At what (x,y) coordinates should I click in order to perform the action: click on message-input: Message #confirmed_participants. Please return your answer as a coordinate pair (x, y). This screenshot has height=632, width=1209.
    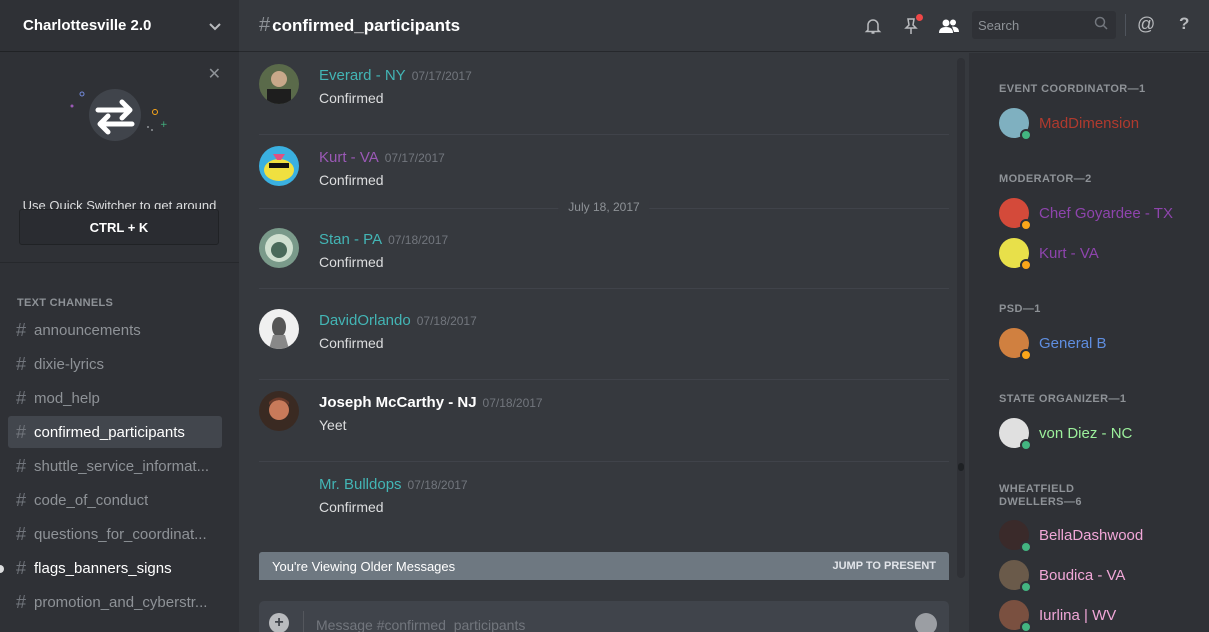
    Looking at the image, I should click on (420, 624).